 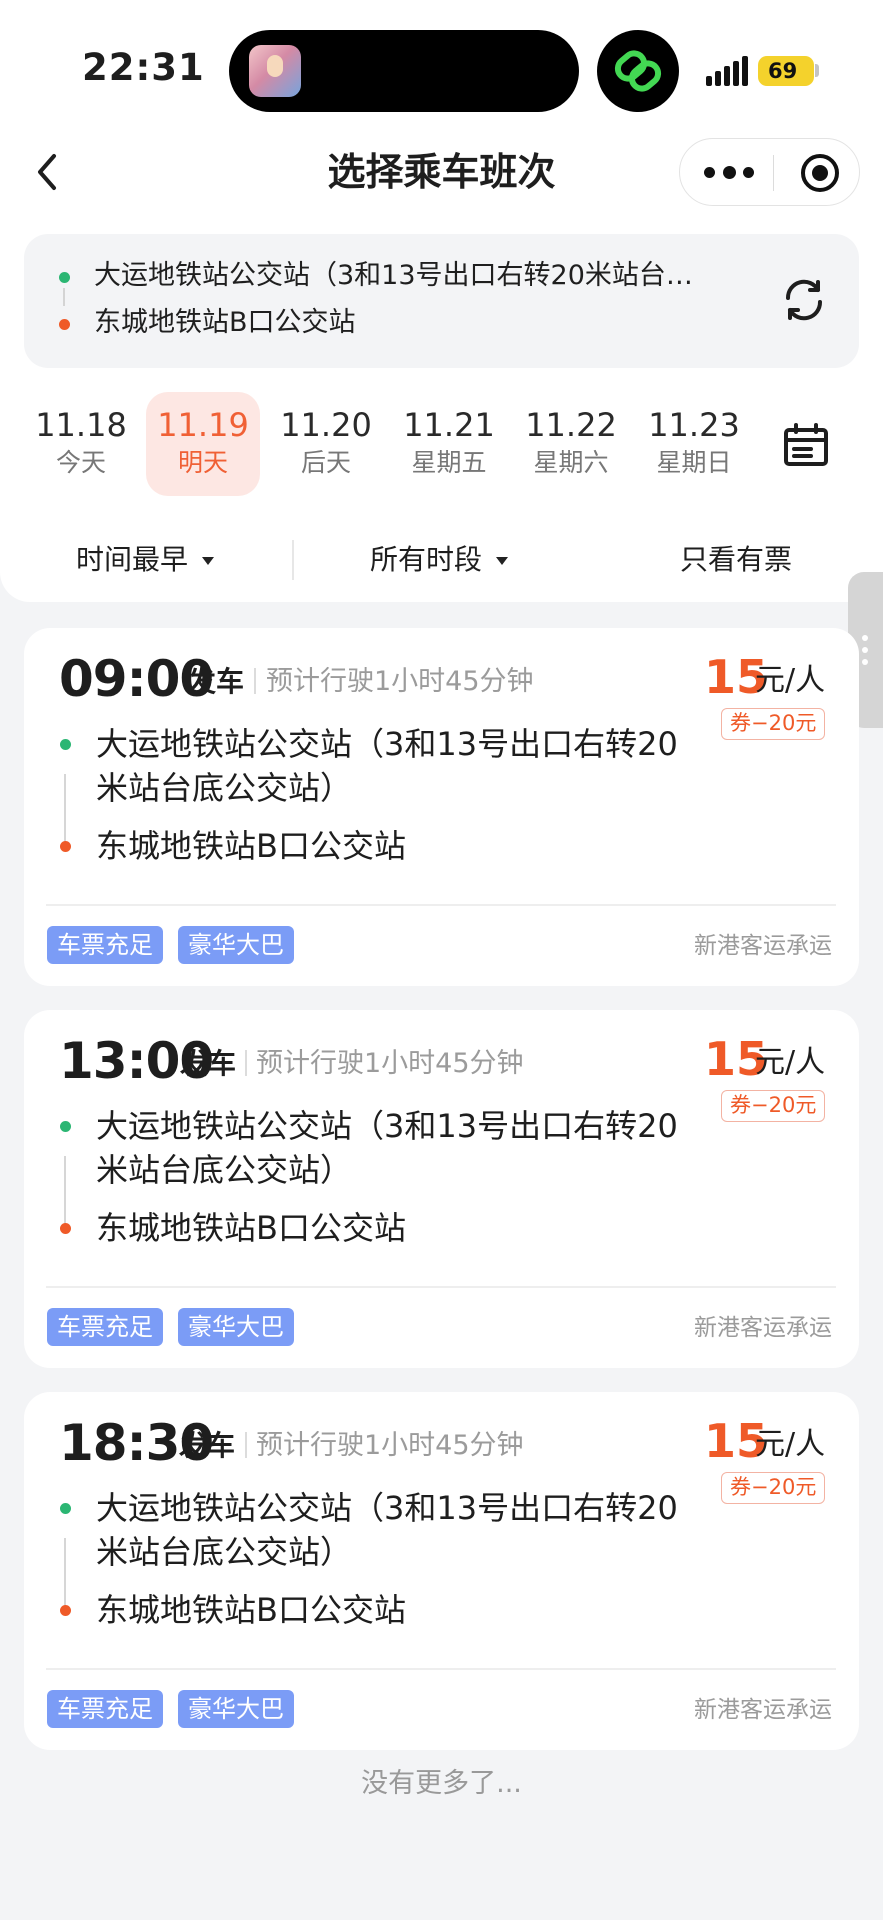 I want to click on date-tab-1123: 11.23 星期日, so click(x=694, y=444).